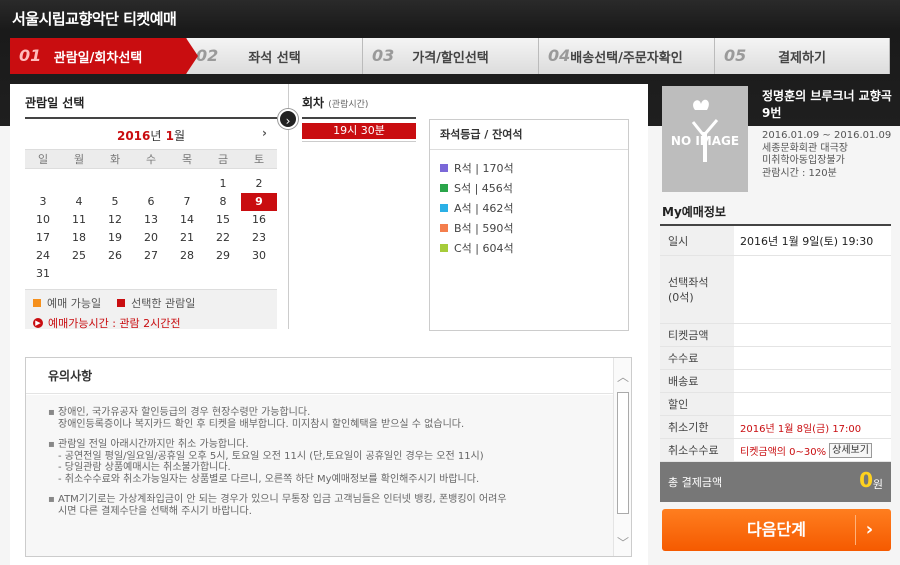 This screenshot has height=565, width=900. I want to click on session-time-option: 19시 30분, so click(359, 131).